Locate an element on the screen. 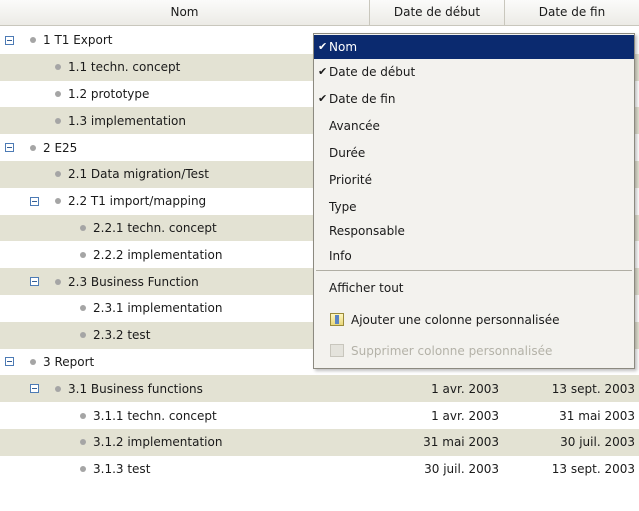 The width and height of the screenshot is (639, 511). menu-item-date-de-fin: ✔ Date de fin is located at coordinates (474, 99).